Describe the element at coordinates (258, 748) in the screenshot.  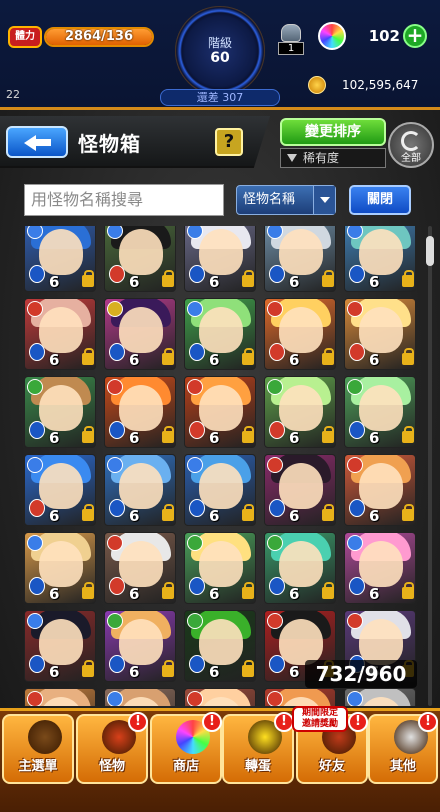
I see `nav-gacha: 轉蛋!` at that location.